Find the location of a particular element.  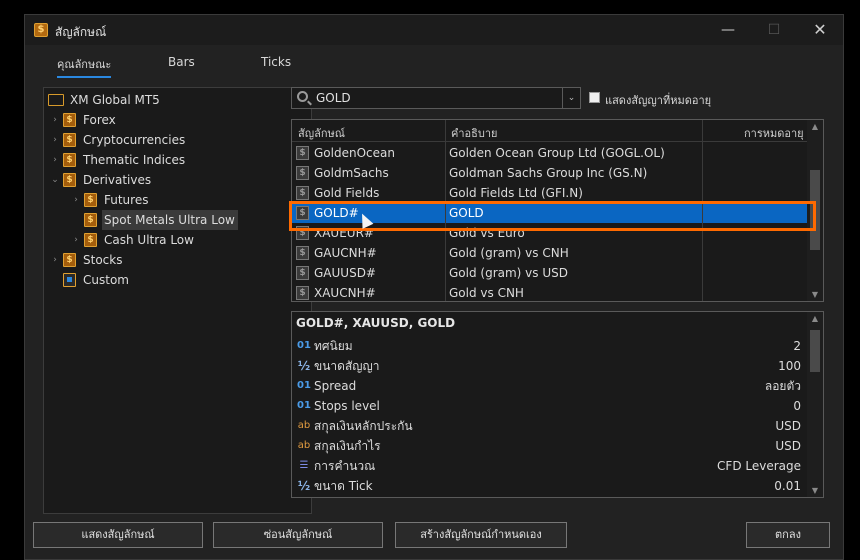

property-value: 0.01 is located at coordinates (787, 486).